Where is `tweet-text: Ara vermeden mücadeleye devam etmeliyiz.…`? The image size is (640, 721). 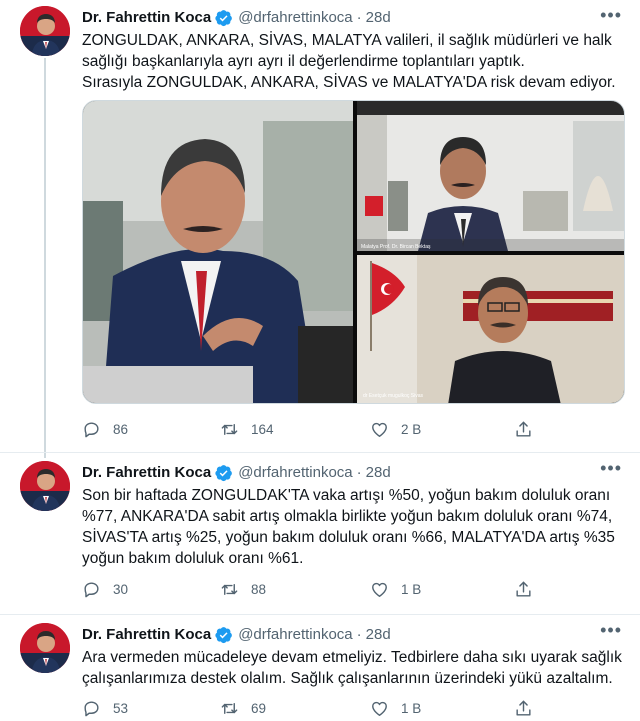 tweet-text: Ara vermeden mücadeleye devam etmeliyiz.… is located at coordinates (352, 668).